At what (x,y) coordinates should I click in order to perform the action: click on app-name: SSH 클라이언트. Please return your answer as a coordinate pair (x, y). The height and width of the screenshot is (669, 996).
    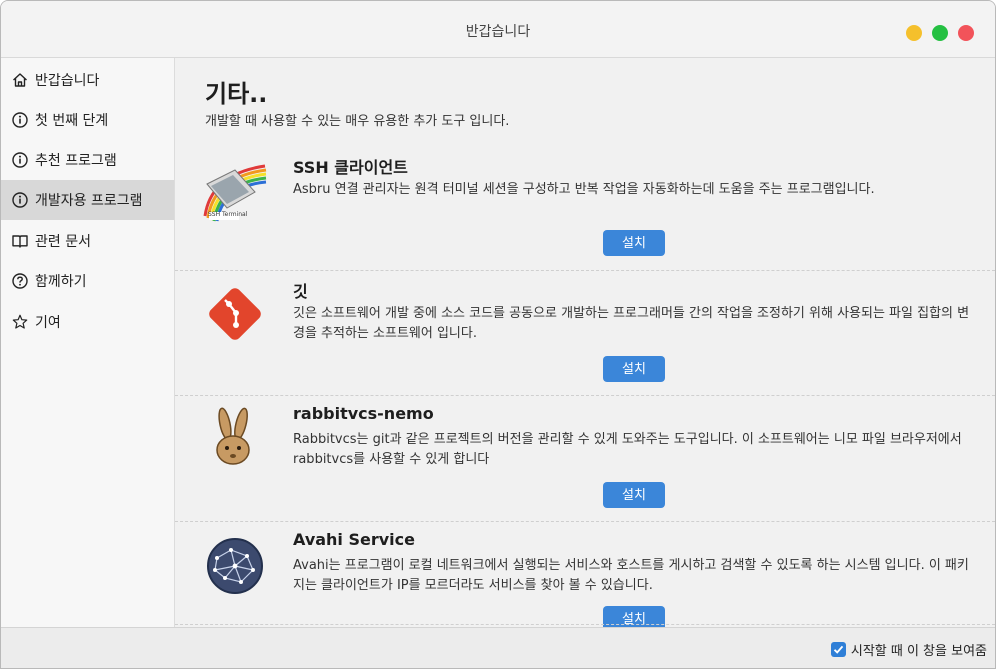
    Looking at the image, I should click on (350, 167).